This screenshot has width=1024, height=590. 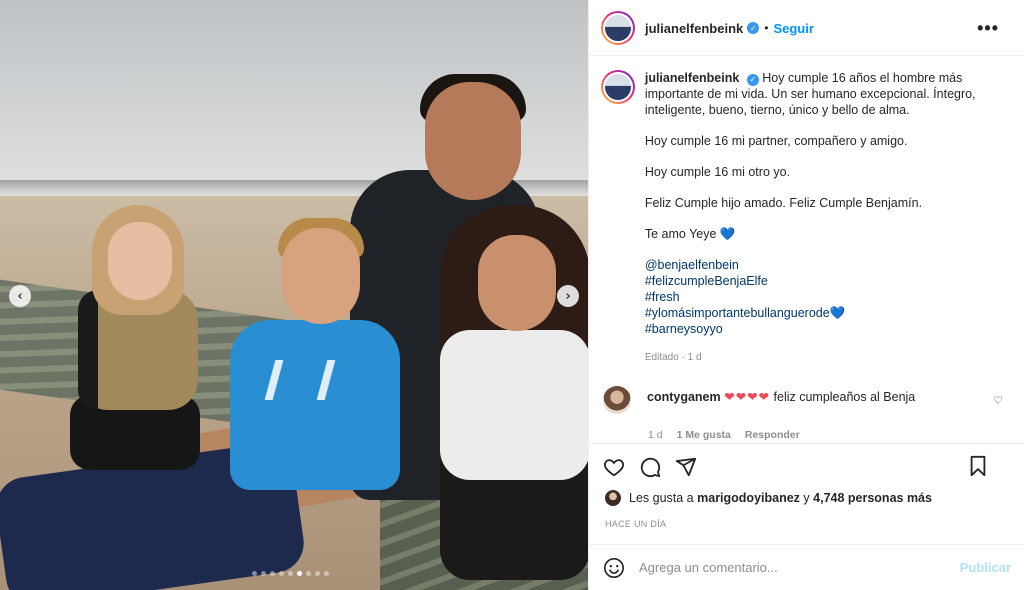 What do you see at coordinates (140, 261) in the screenshot?
I see `toddler-head` at bounding box center [140, 261].